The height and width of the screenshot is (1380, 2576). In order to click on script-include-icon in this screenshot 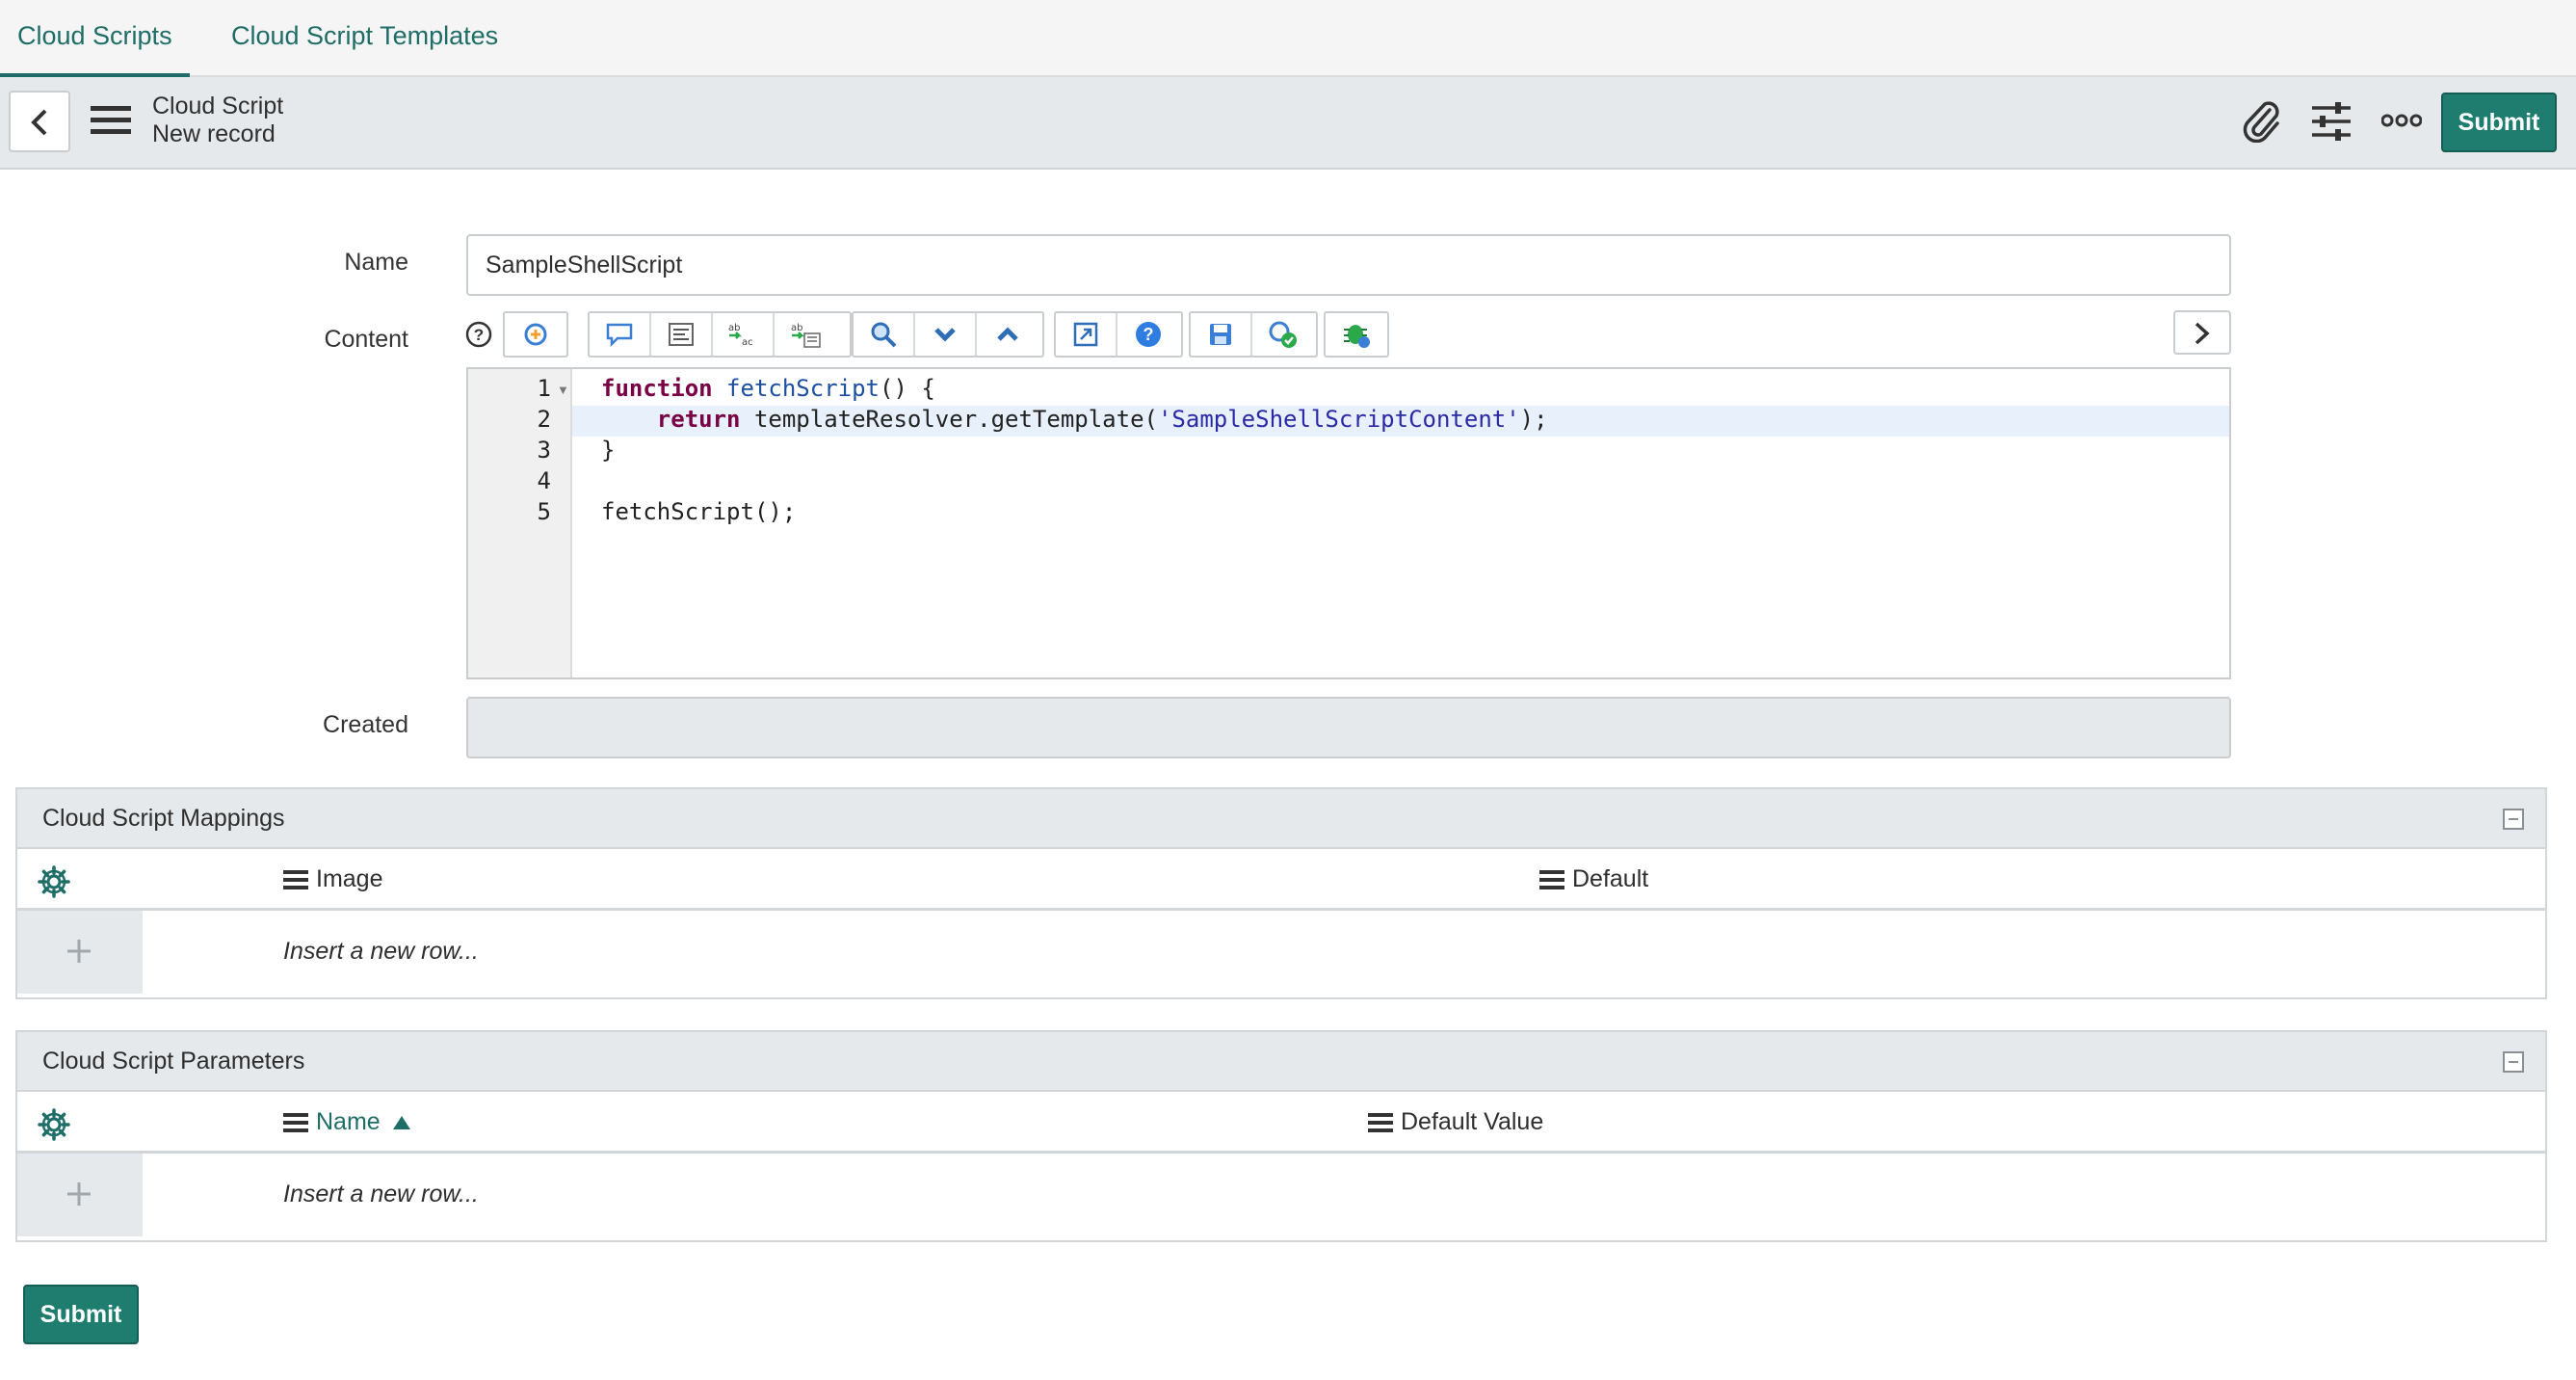, I will do `click(535, 335)`.